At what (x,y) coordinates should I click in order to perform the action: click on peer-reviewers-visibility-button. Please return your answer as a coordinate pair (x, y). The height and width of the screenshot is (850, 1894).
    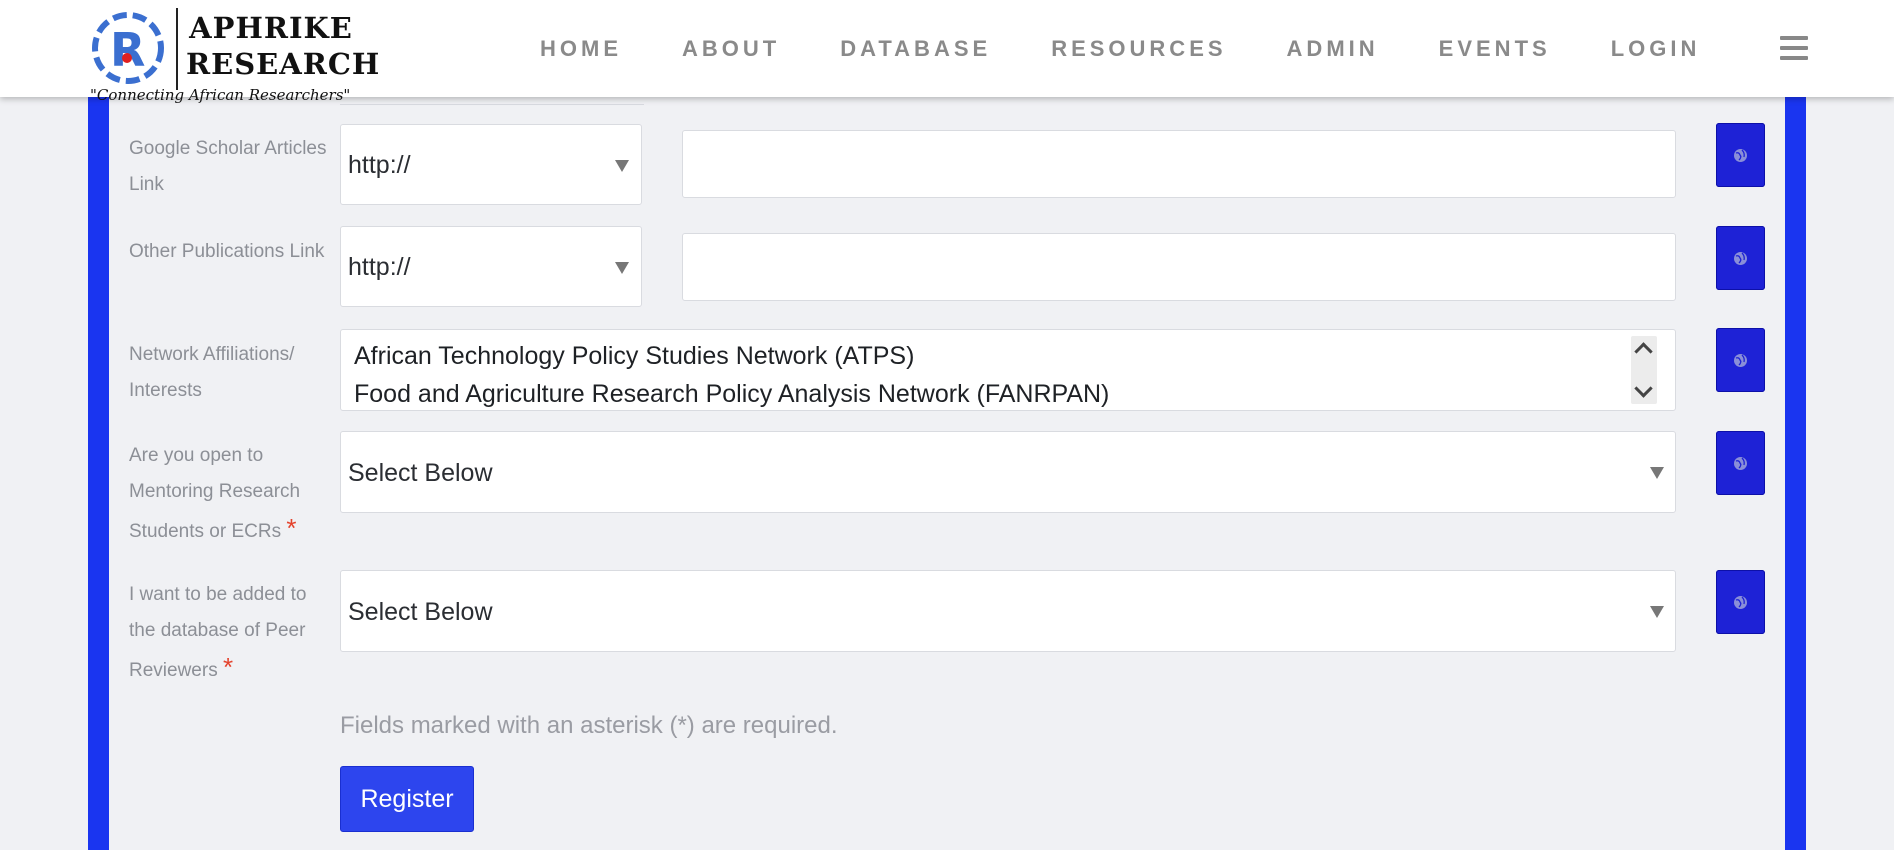
    Looking at the image, I should click on (1740, 602).